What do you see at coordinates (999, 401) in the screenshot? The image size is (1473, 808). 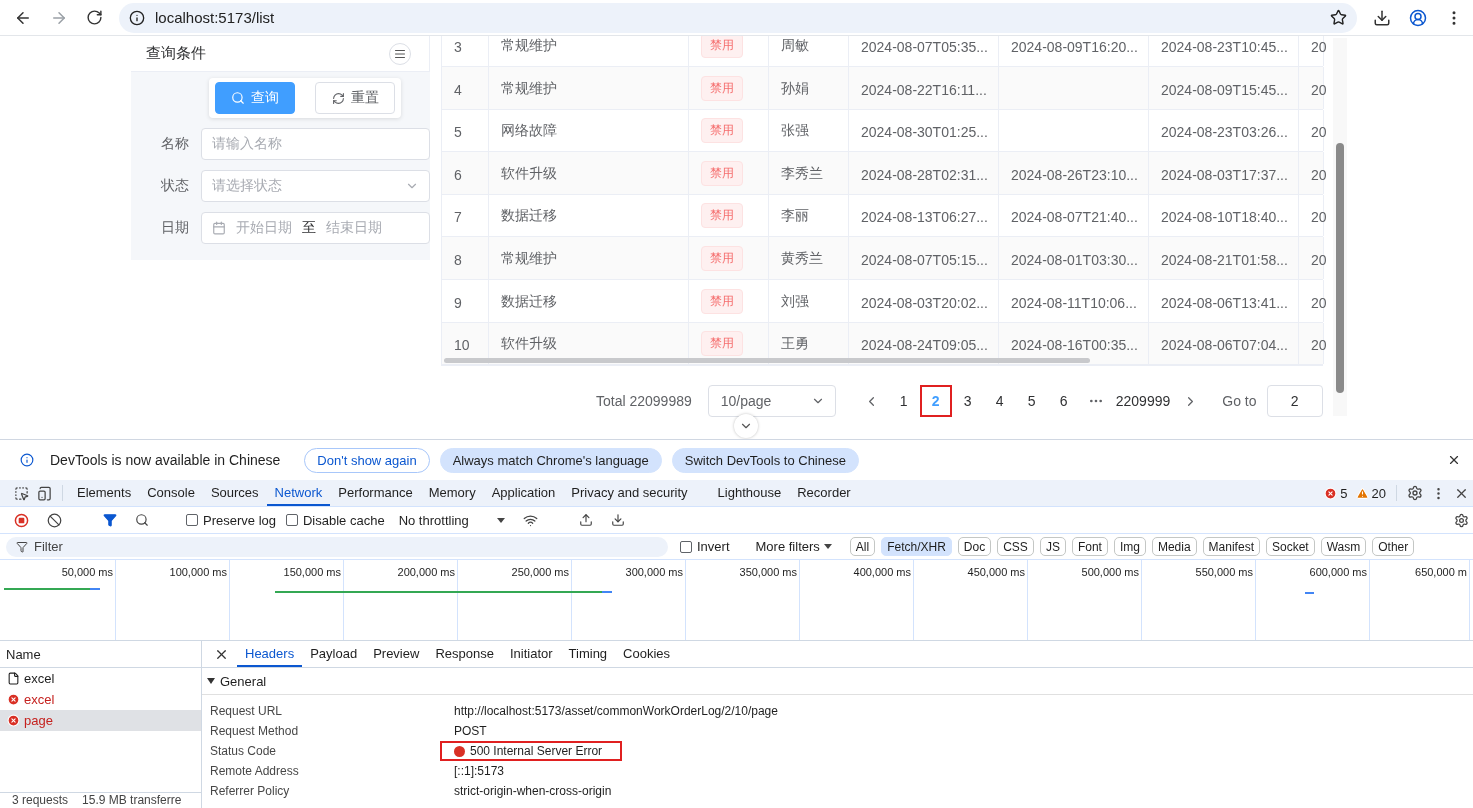 I see `page-button: 4` at bounding box center [999, 401].